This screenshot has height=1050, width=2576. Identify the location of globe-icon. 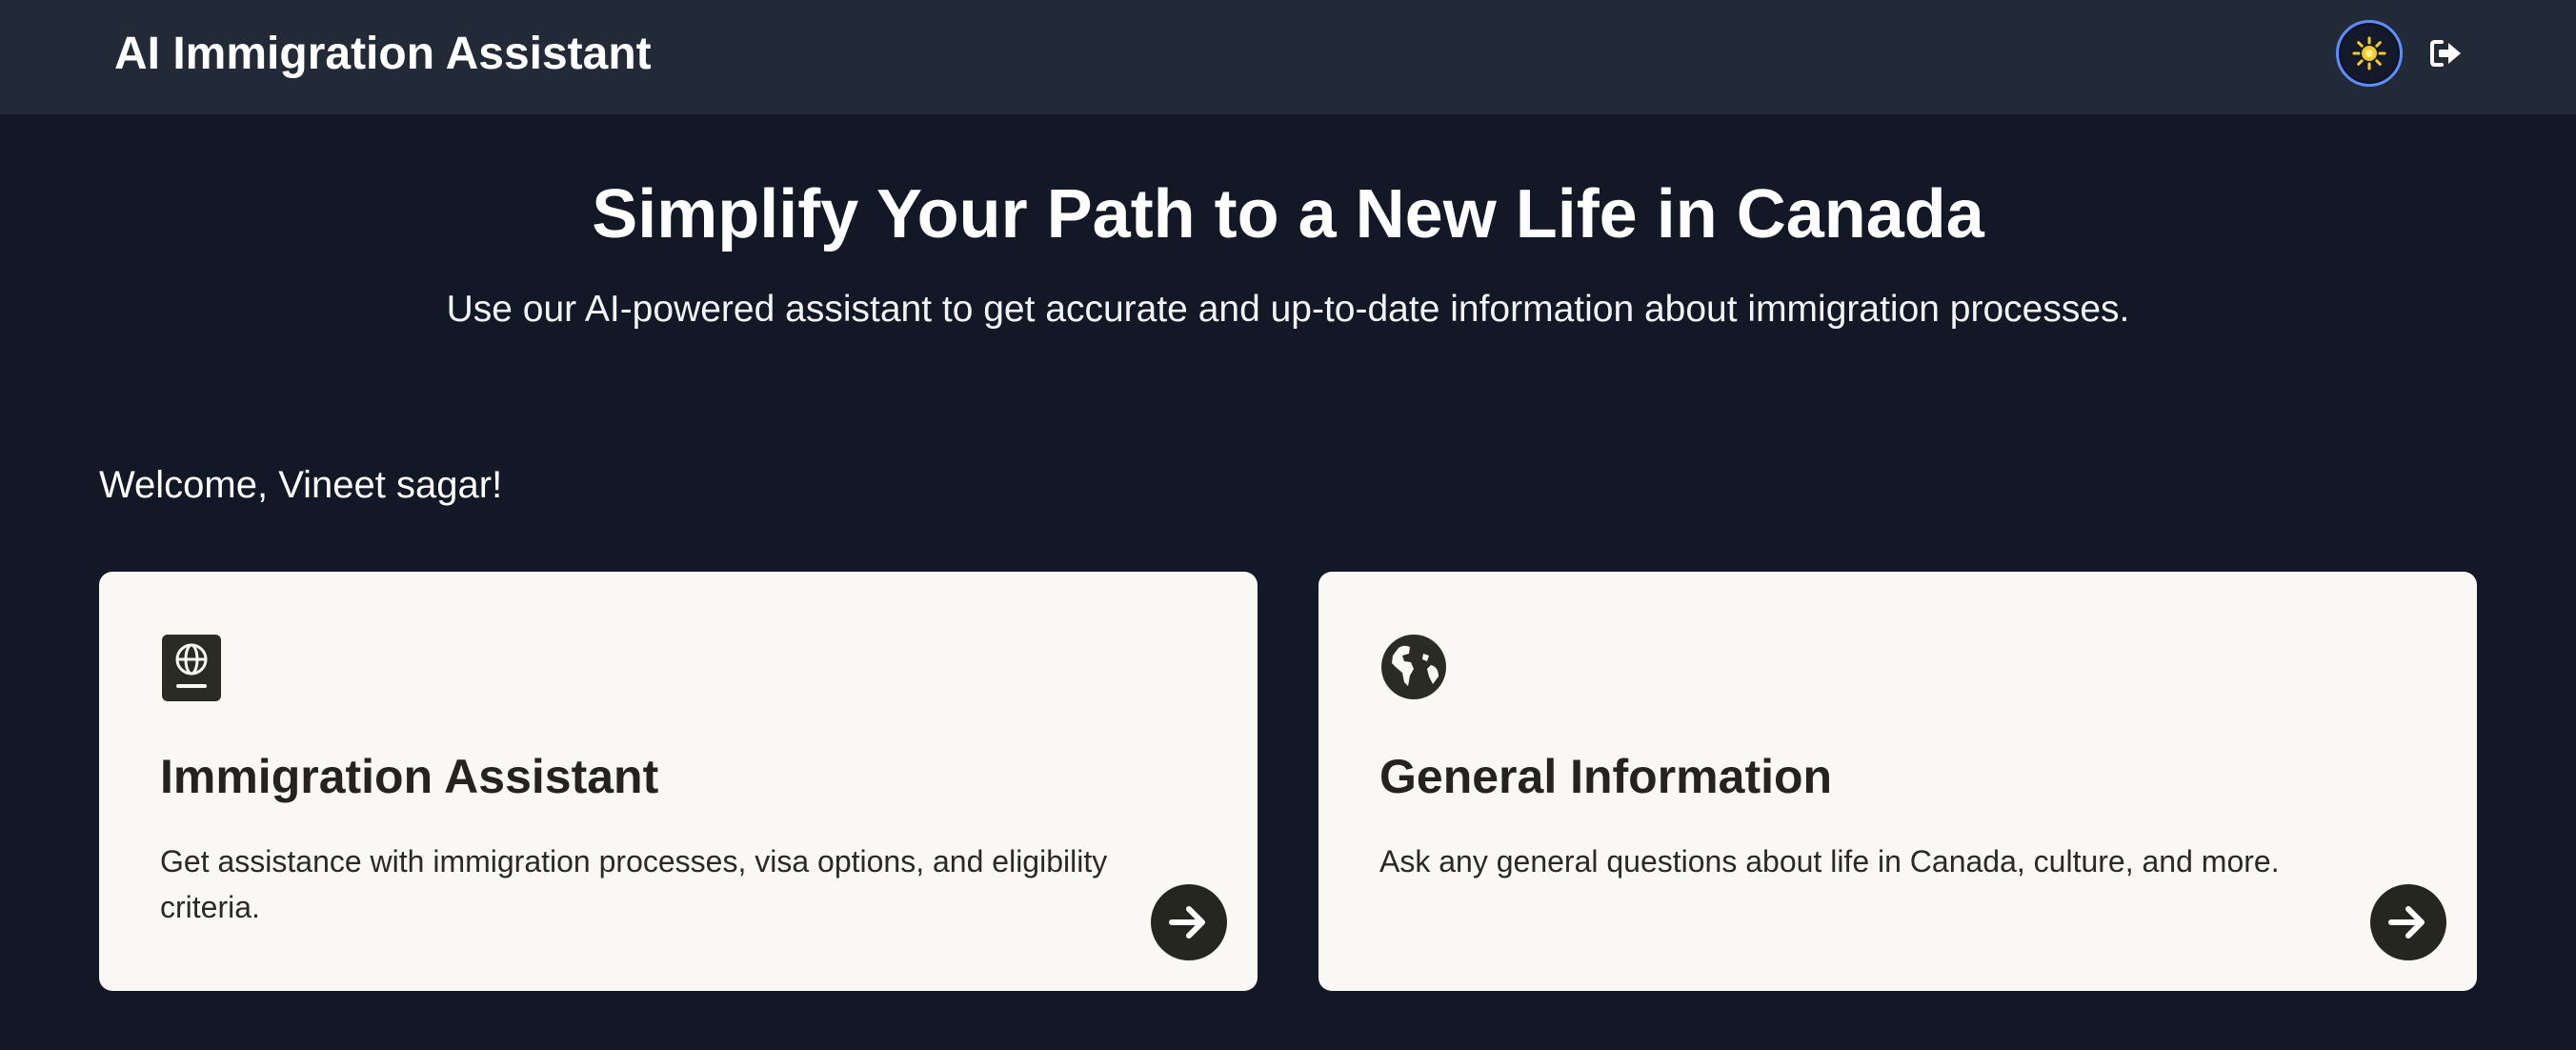
(1412, 668).